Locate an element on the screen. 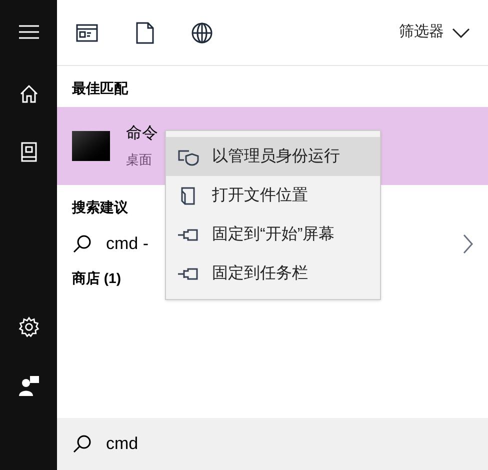  section-heading: 搜索建议 is located at coordinates (100, 207).